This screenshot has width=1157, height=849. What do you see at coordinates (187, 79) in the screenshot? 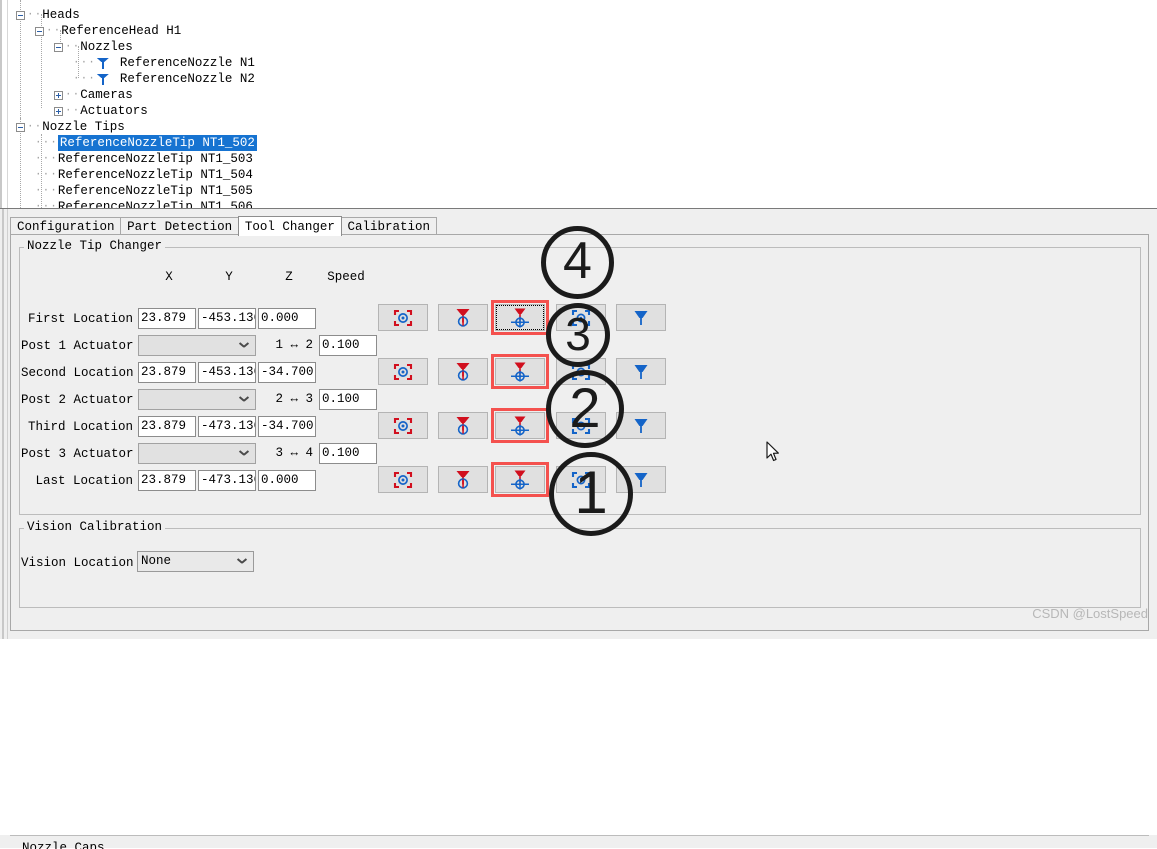
I see `tree-node-label: ReferenceNozzle N2` at bounding box center [187, 79].